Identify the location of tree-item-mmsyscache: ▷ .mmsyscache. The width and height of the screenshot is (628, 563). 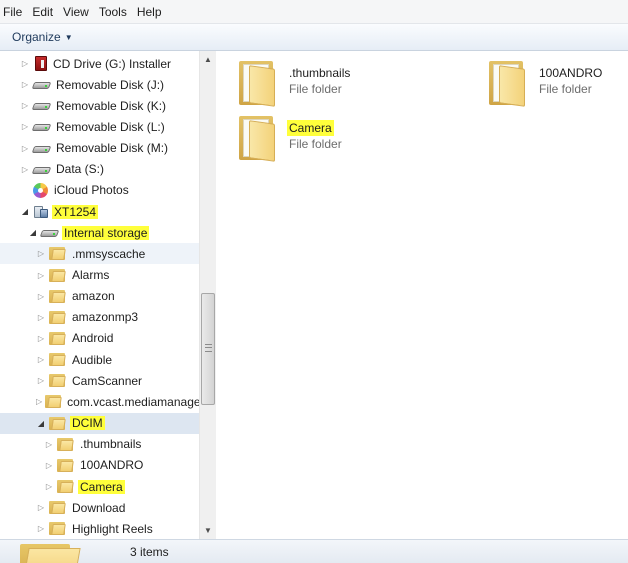
(99, 254).